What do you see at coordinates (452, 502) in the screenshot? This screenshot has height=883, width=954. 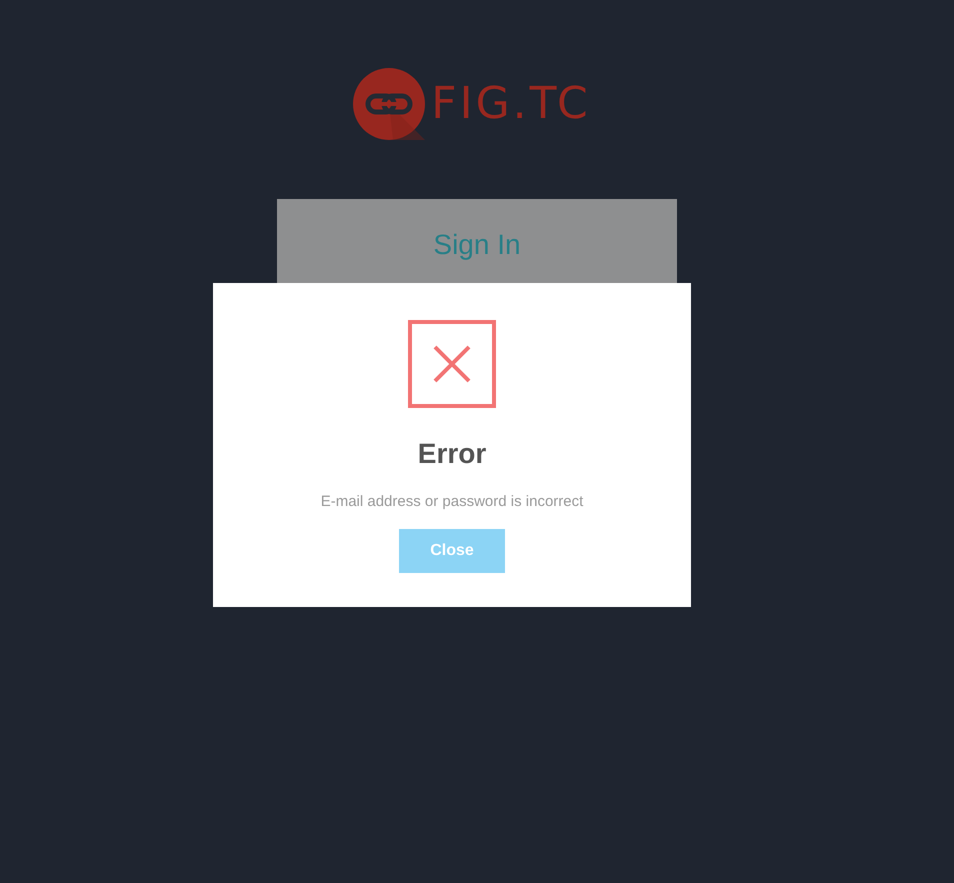 I see `dialog-message: E-mail address or password is incorrect` at bounding box center [452, 502].